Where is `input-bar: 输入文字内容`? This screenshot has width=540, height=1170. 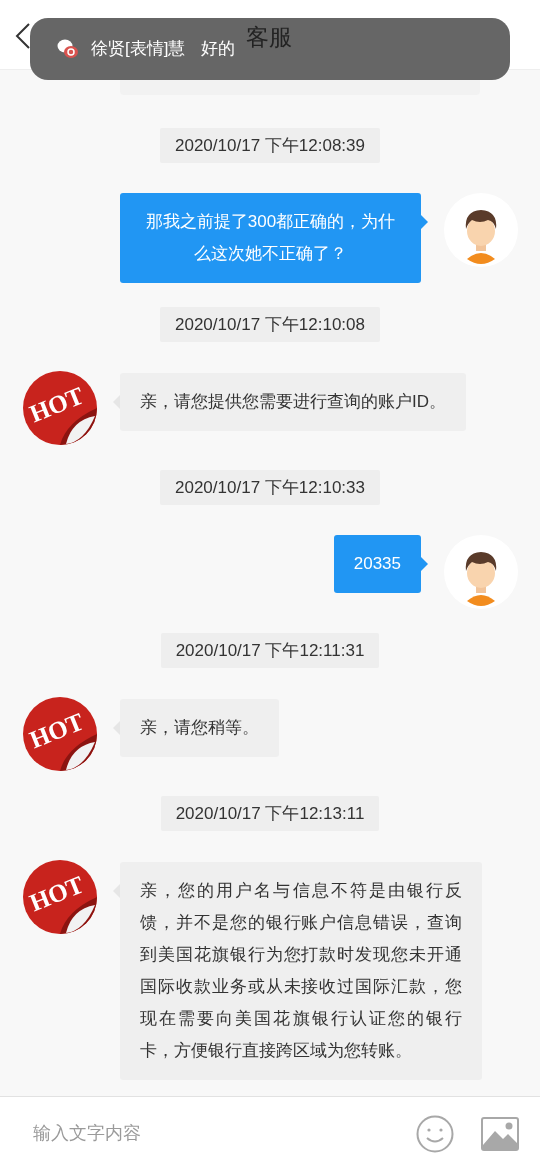 input-bar: 输入文字内容 is located at coordinates (270, 1133).